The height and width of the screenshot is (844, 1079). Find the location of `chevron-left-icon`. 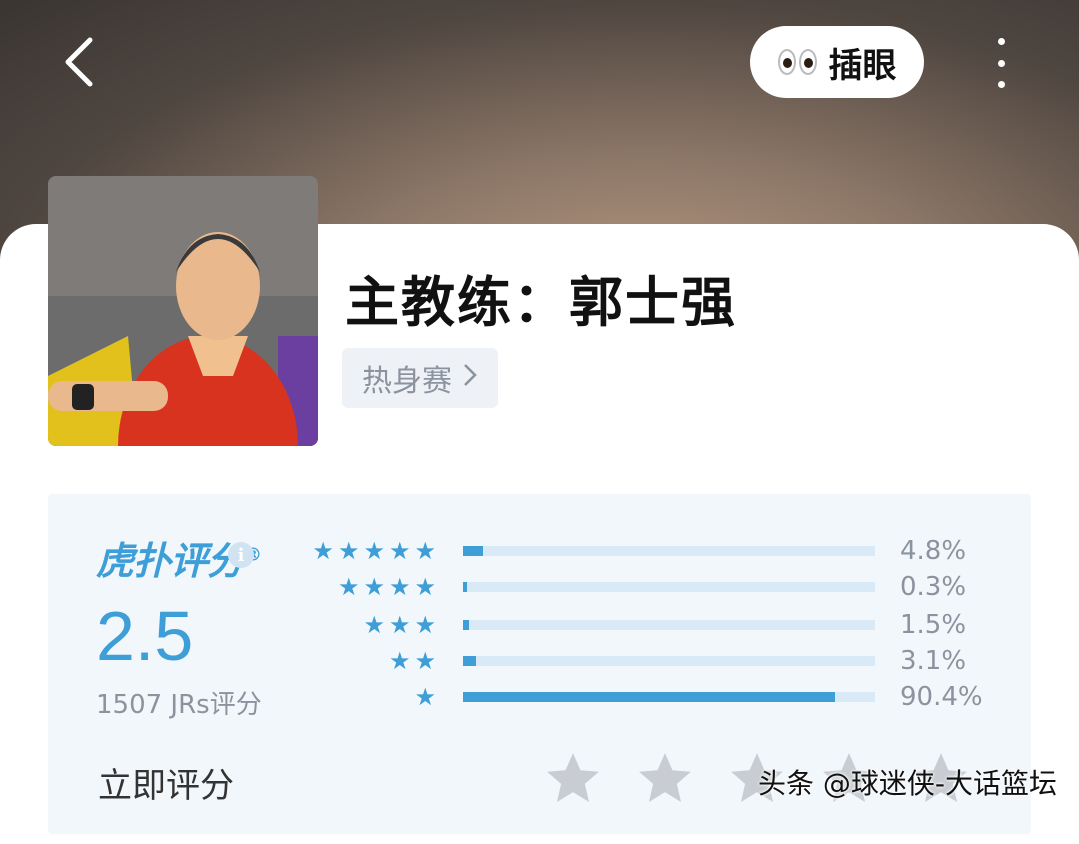

chevron-left-icon is located at coordinates (79, 62).